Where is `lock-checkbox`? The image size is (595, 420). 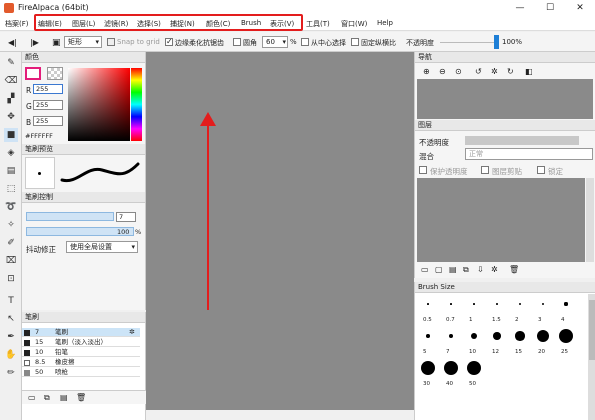 lock-checkbox is located at coordinates (541, 170).